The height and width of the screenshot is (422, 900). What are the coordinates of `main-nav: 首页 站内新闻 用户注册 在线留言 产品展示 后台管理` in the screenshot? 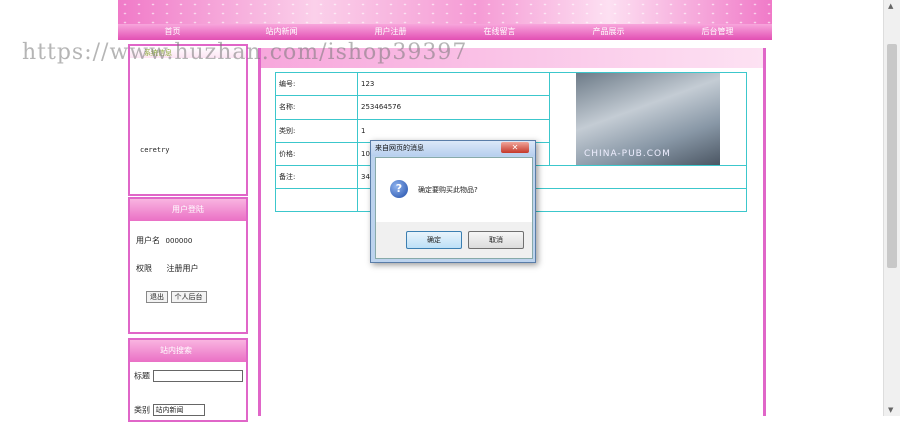 It's located at (445, 32).